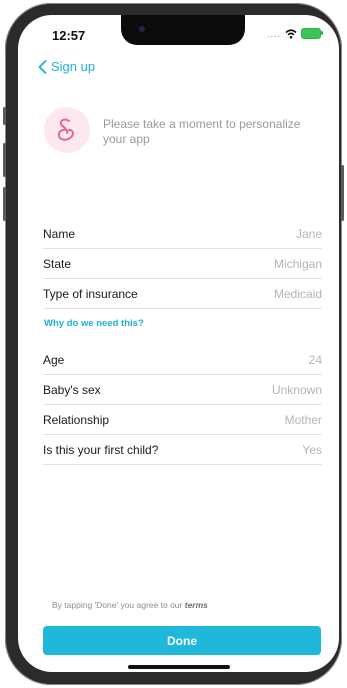 This screenshot has height=688, width=347. I want to click on why-link: Why do we need this?, so click(94, 323).